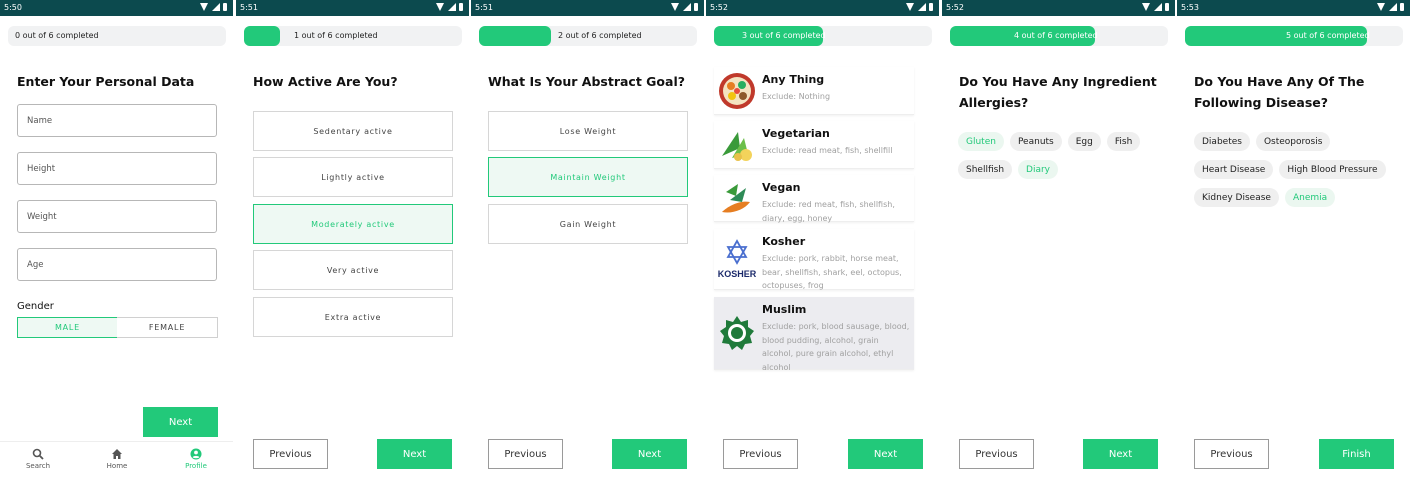 This screenshot has height=479, width=1412. Describe the element at coordinates (1065, 160) in the screenshot. I see `allergy-chips: Gluten Peanuts Egg Fish Shellfish Diary` at that location.